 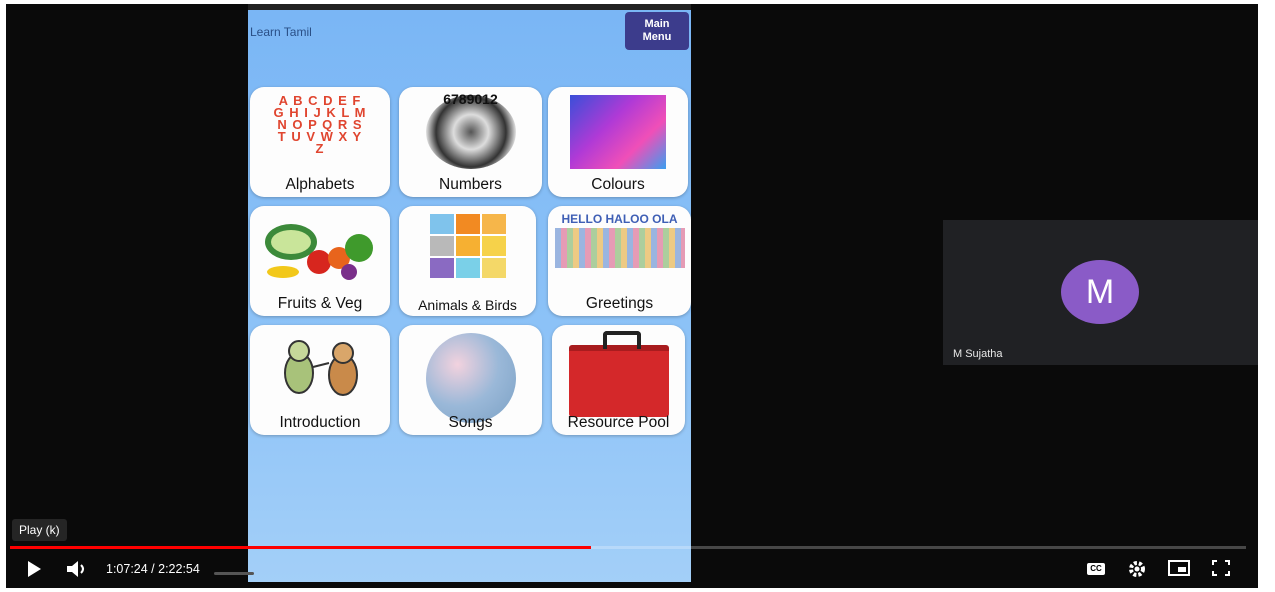 What do you see at coordinates (320, 184) in the screenshot?
I see `tile-label: Alphabets` at bounding box center [320, 184].